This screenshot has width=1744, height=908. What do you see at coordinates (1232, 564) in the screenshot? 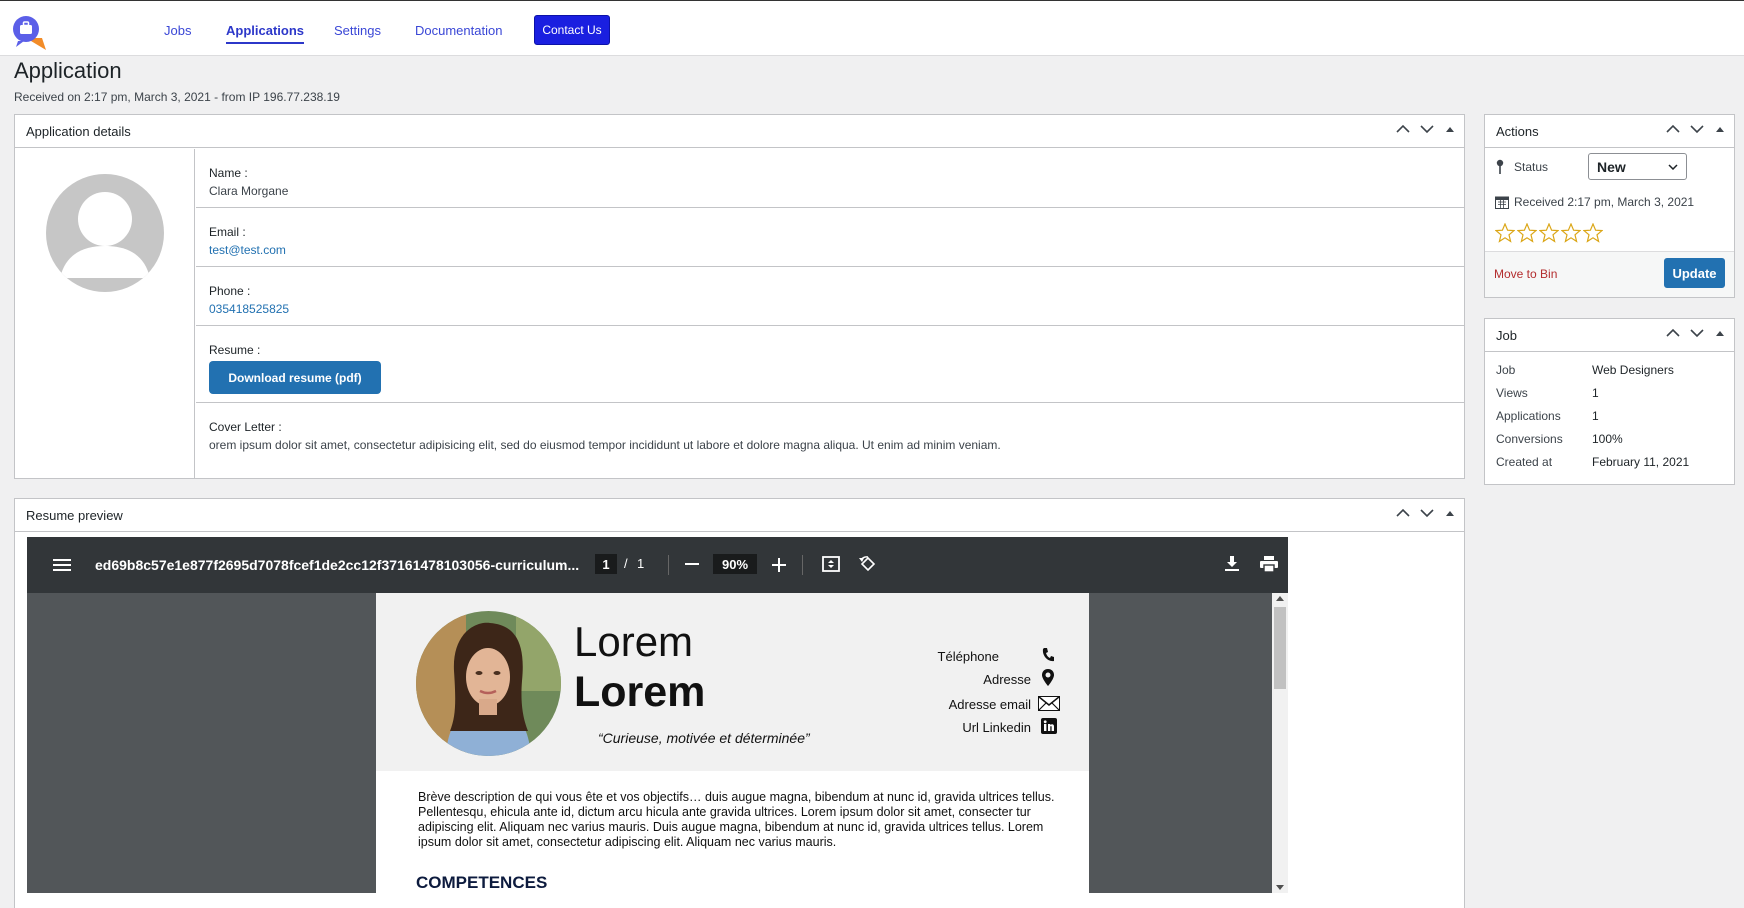
I see `download-icon` at bounding box center [1232, 564].